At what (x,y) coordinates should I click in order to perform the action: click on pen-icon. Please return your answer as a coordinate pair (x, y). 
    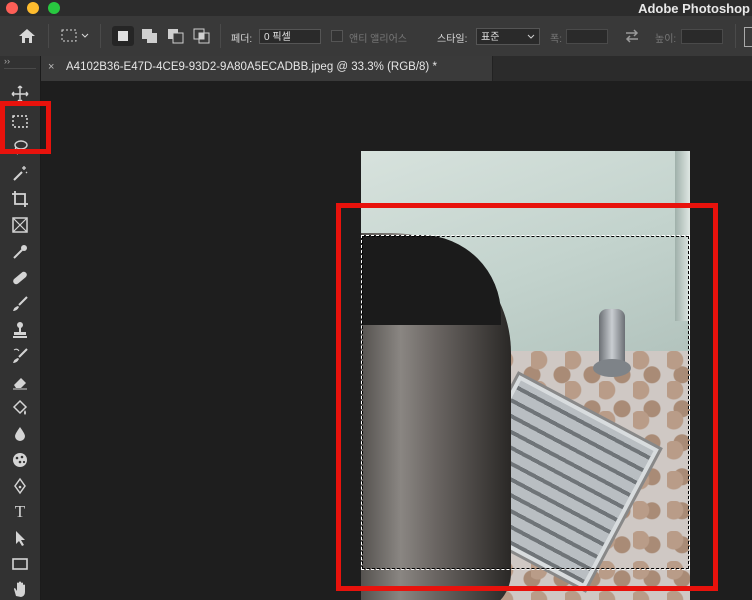
    Looking at the image, I should click on (20, 486).